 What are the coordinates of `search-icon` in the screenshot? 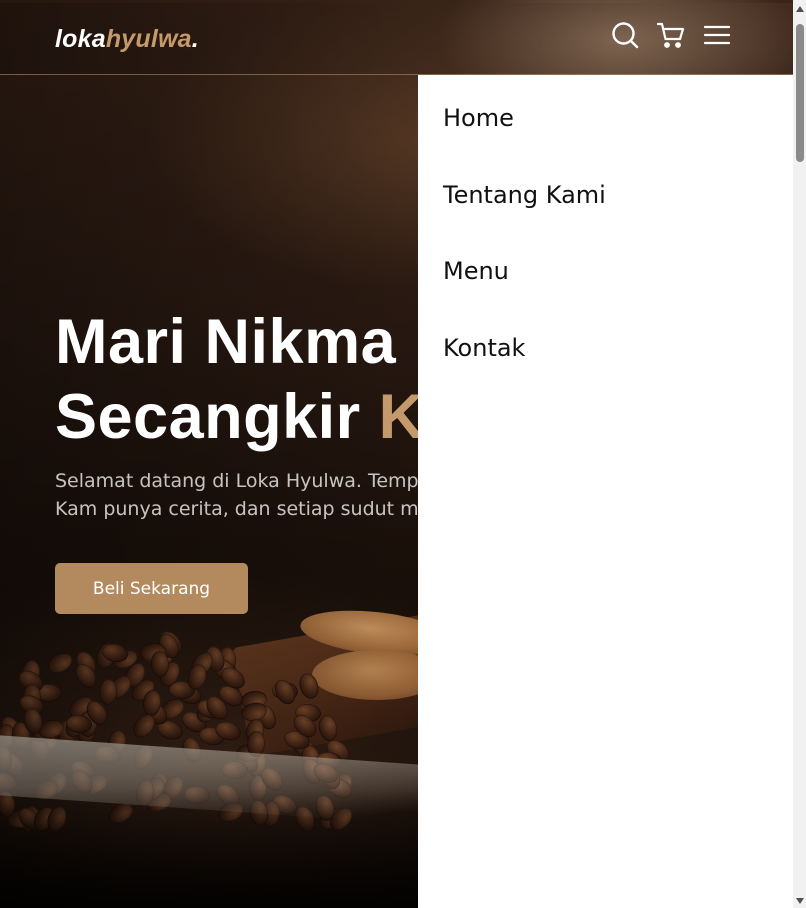 It's located at (625, 35).